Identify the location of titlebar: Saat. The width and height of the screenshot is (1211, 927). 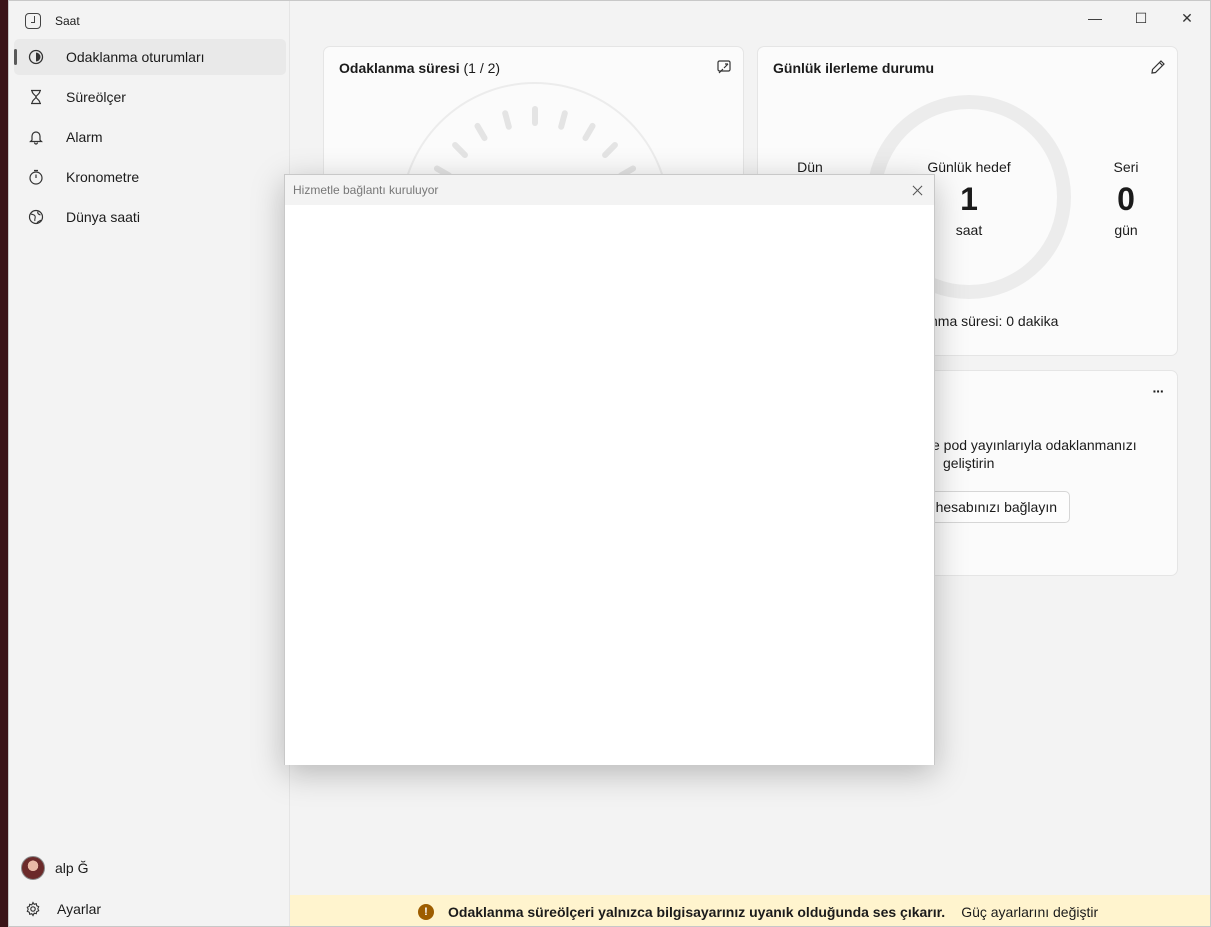
(52, 21).